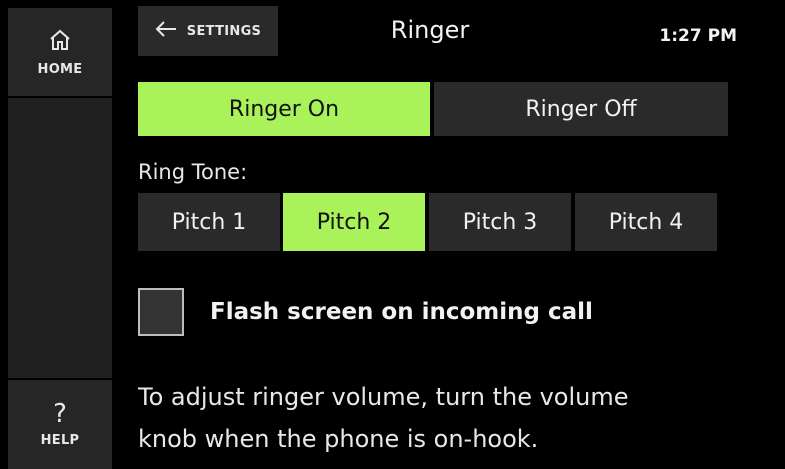  Describe the element at coordinates (401, 312) in the screenshot. I see `flash-screen-label: Flash screen on incoming call` at that location.